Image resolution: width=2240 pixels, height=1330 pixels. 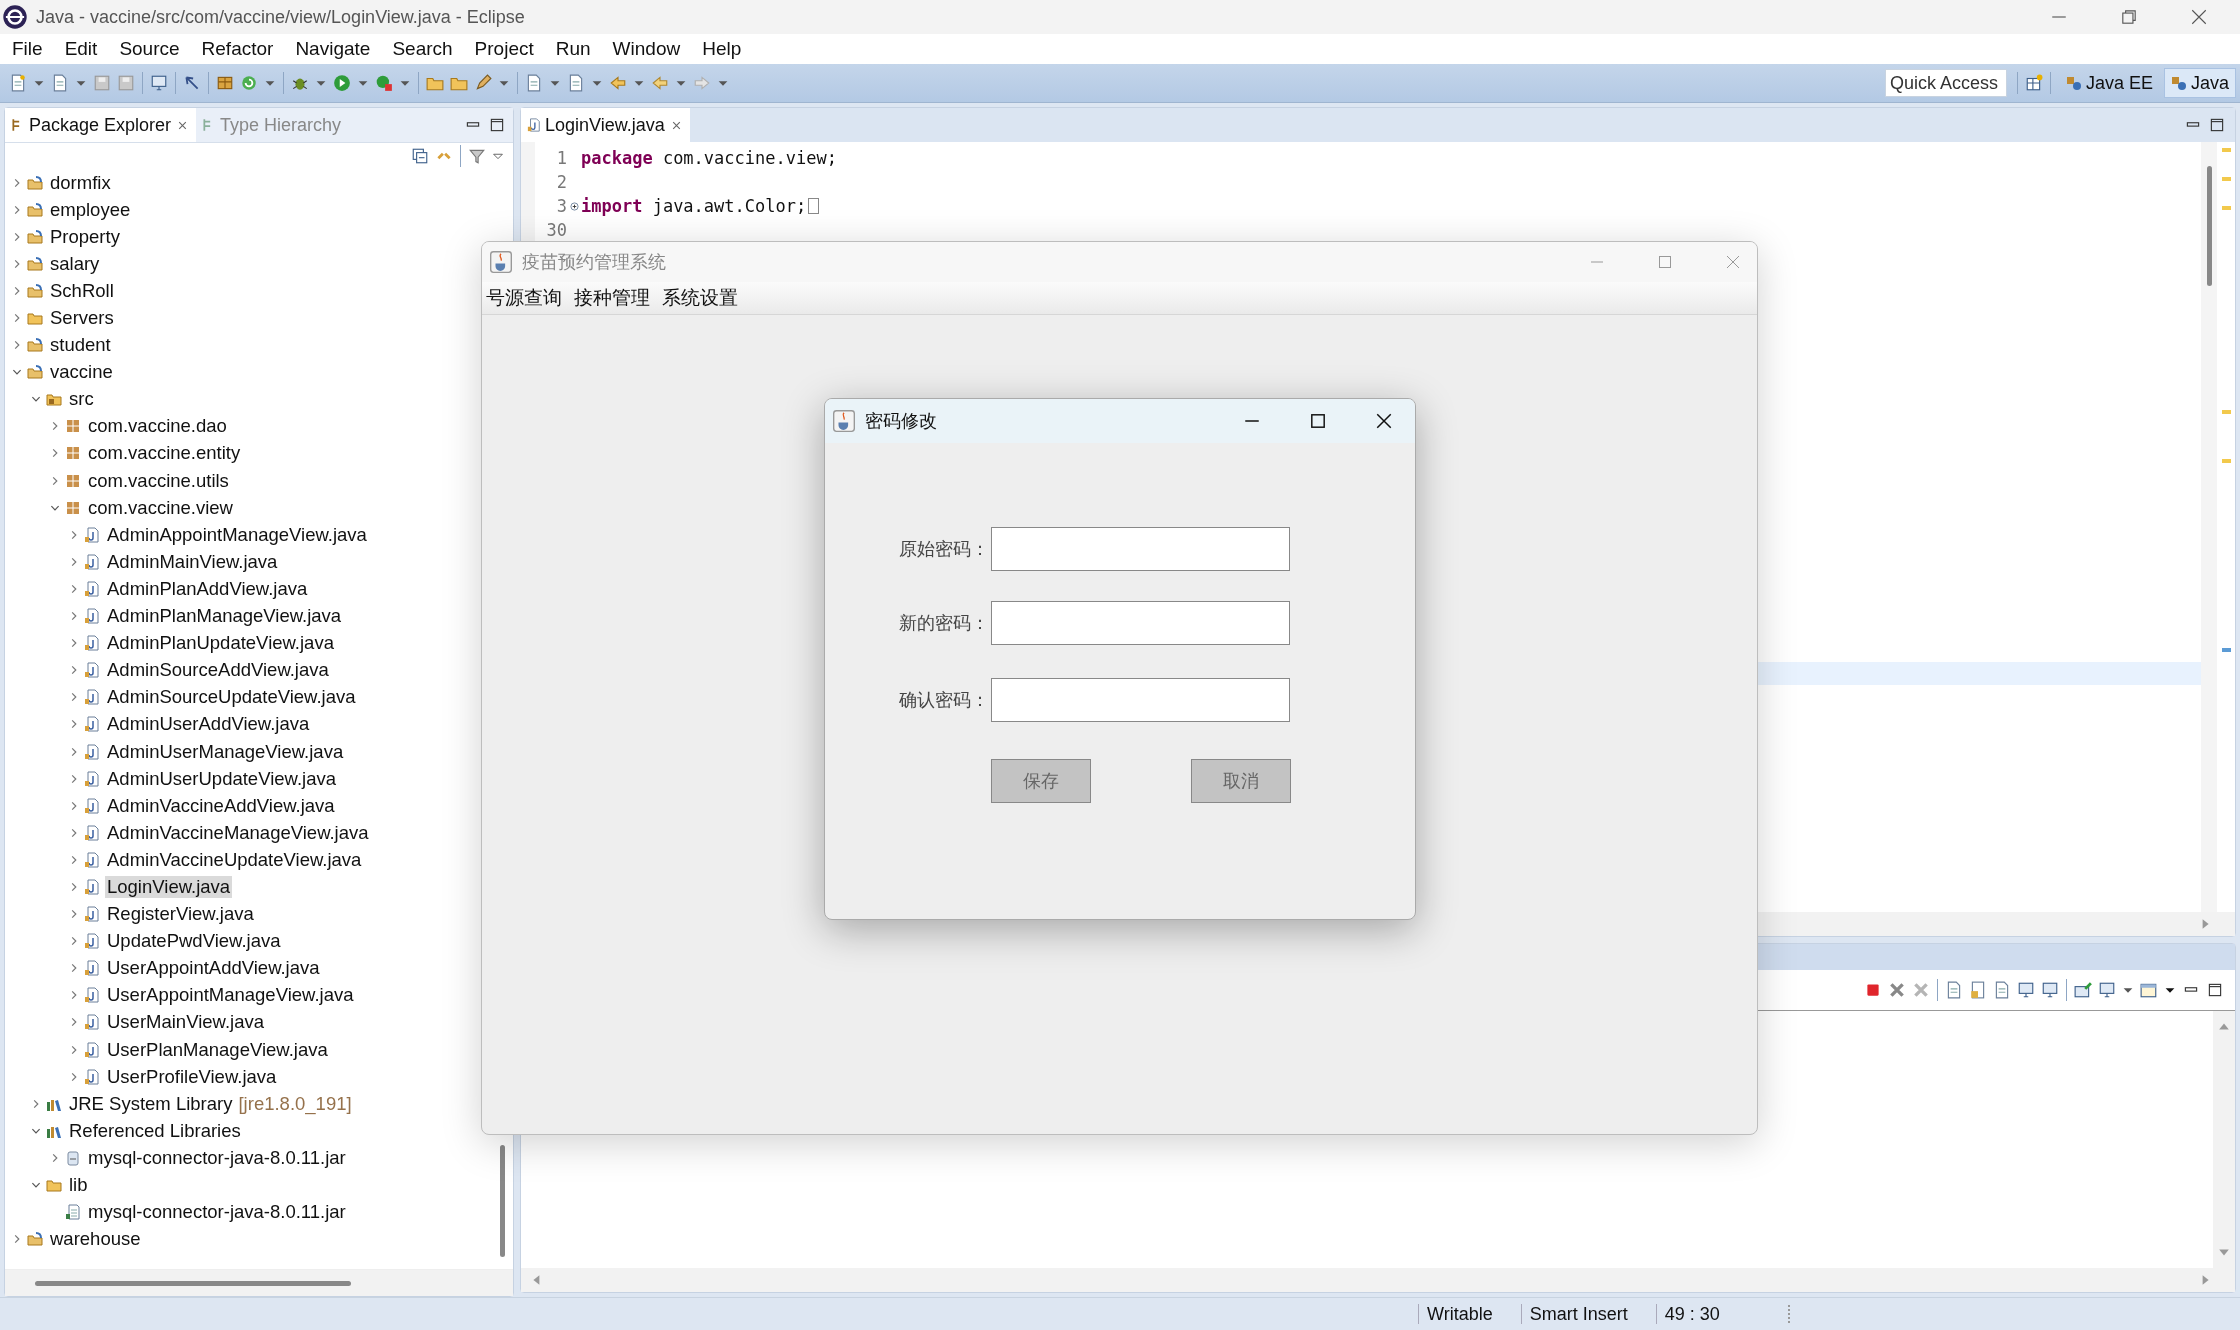 What do you see at coordinates (574, 49) in the screenshot?
I see `menu-item: Run` at bounding box center [574, 49].